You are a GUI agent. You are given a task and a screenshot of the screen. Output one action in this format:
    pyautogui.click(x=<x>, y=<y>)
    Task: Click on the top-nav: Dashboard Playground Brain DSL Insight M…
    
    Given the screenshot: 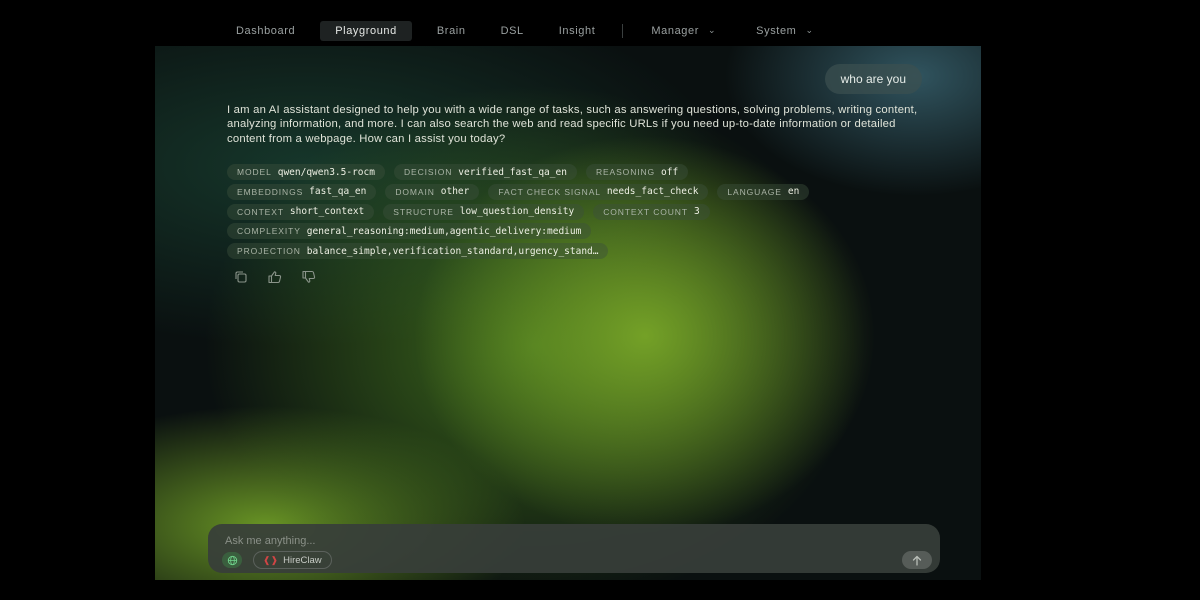 What is the action you would take?
    pyautogui.click(x=535, y=31)
    